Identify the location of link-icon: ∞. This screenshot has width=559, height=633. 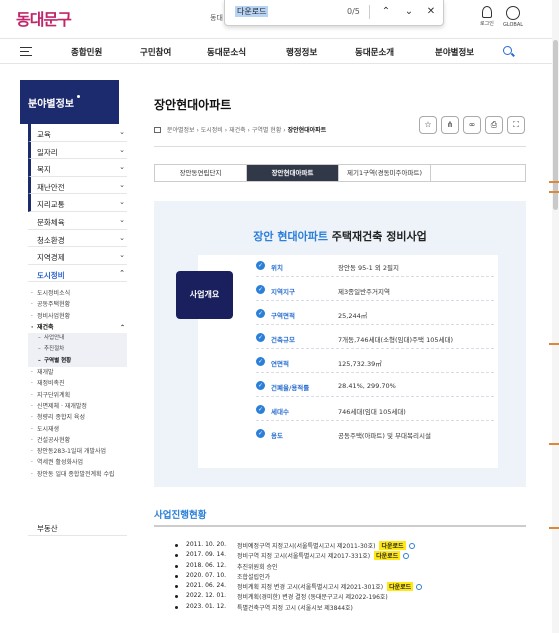
(472, 125).